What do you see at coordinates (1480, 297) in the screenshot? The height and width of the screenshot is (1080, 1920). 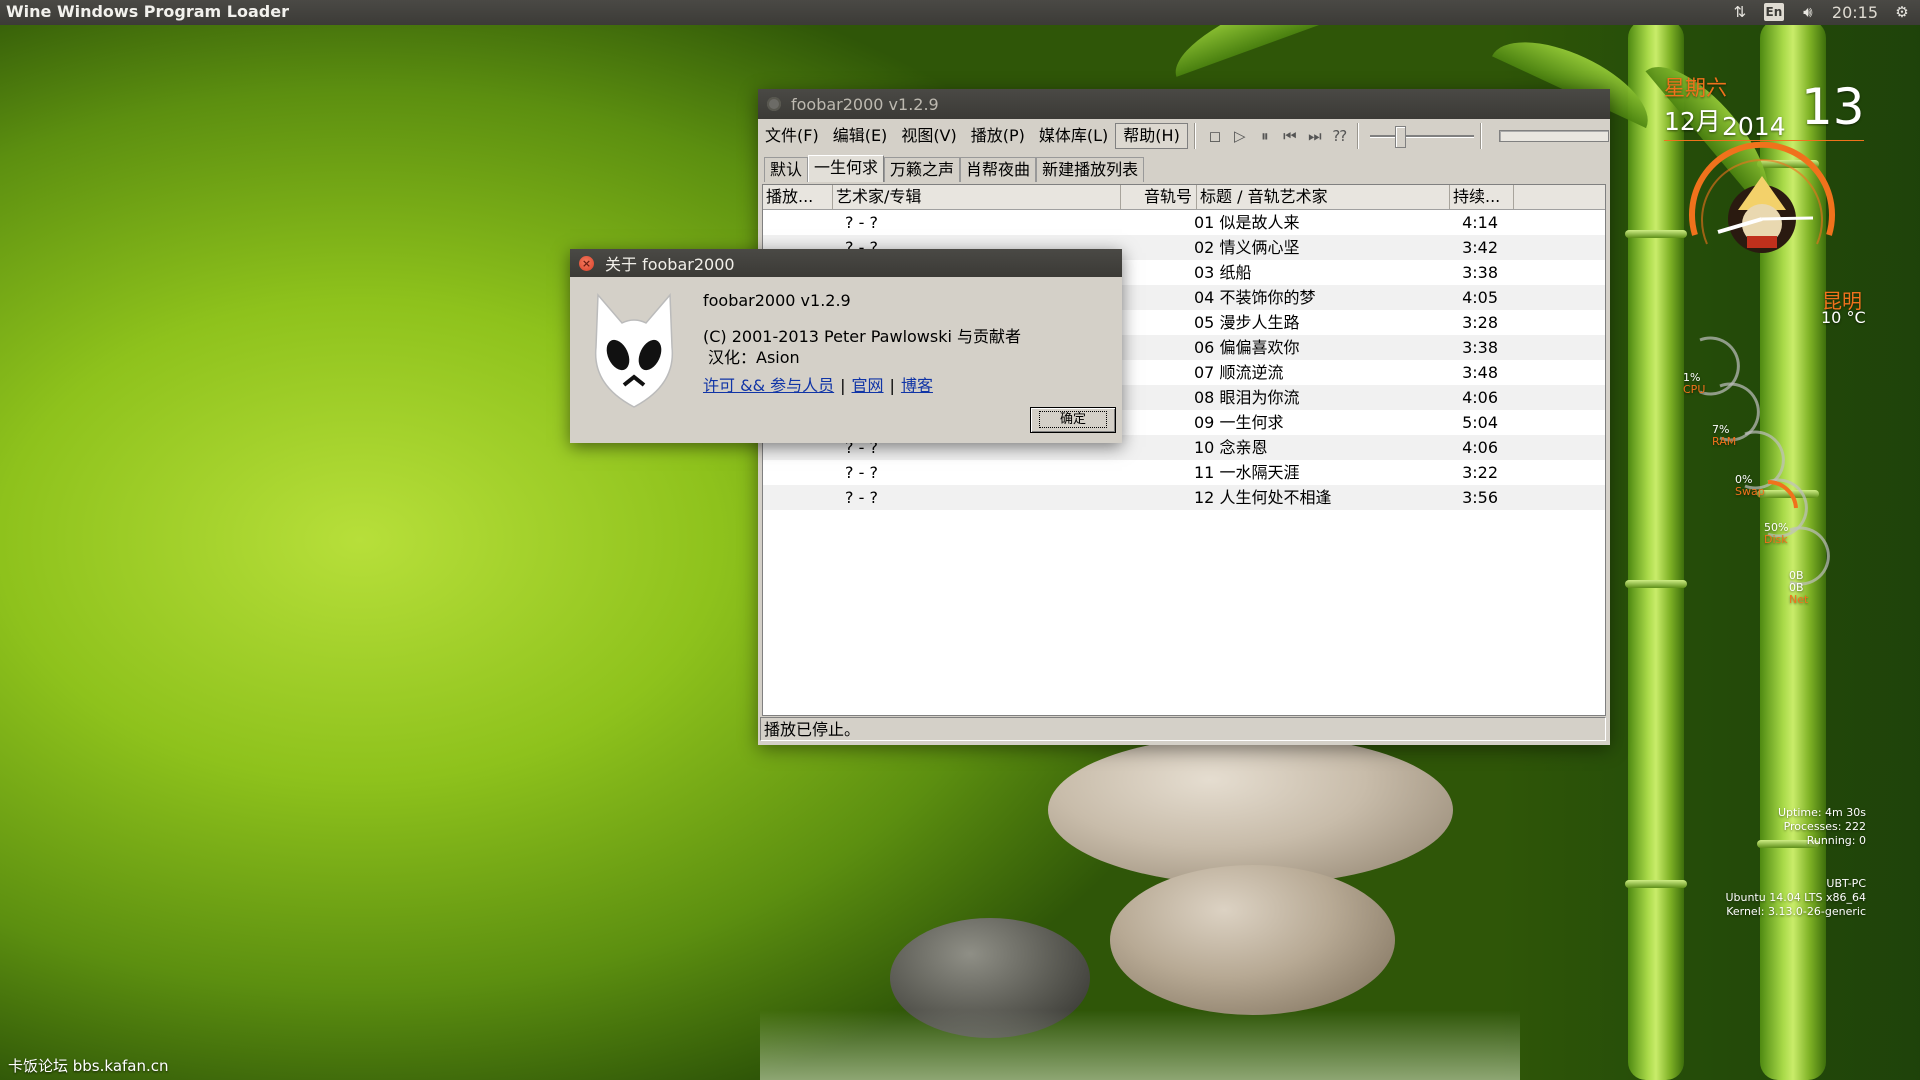 I see `row-duration: 4:05` at bounding box center [1480, 297].